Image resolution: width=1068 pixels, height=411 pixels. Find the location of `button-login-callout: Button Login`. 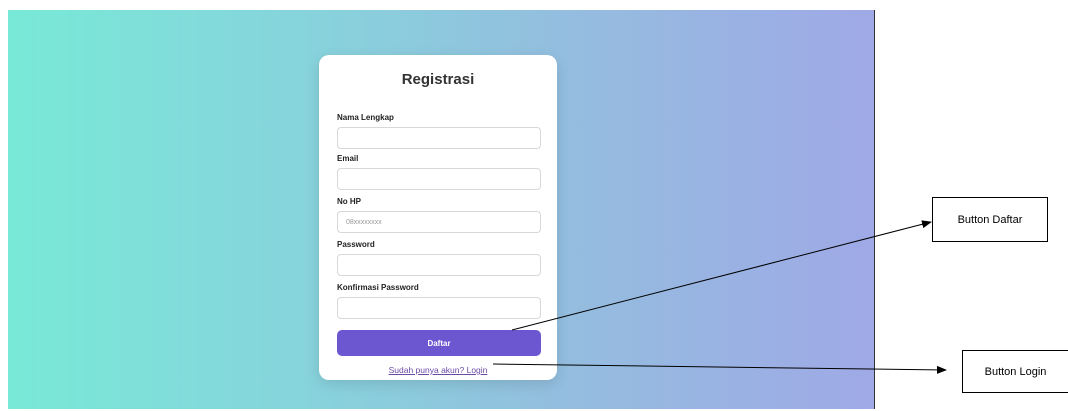

button-login-callout: Button Login is located at coordinates (1015, 371).